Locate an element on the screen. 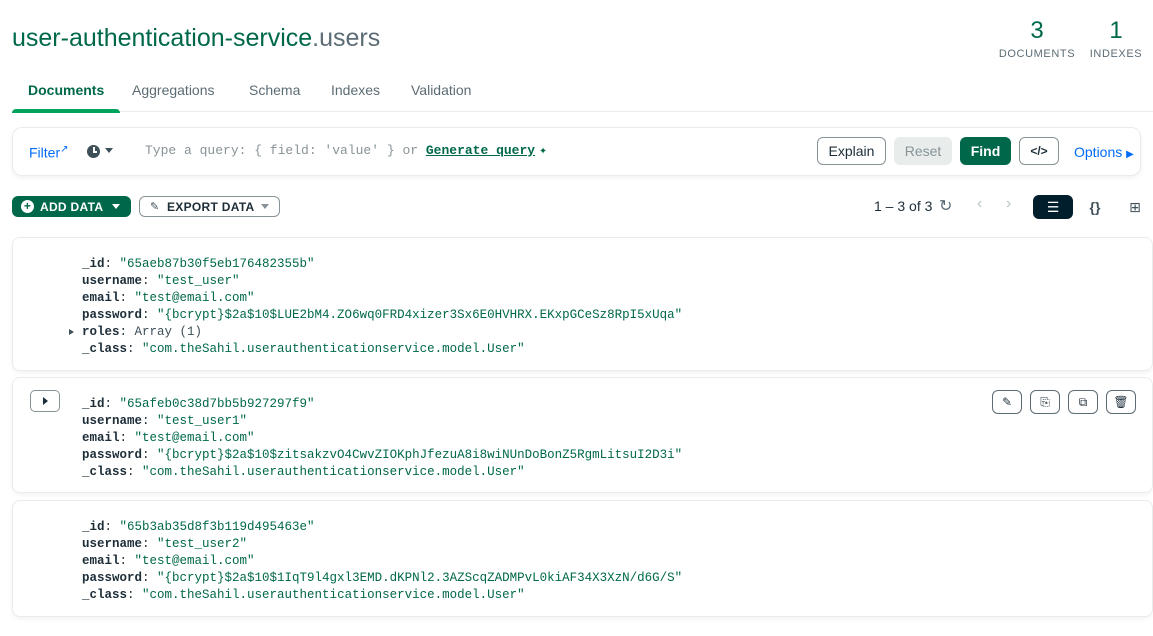  field-value: "test_user1" is located at coordinates (202, 421).